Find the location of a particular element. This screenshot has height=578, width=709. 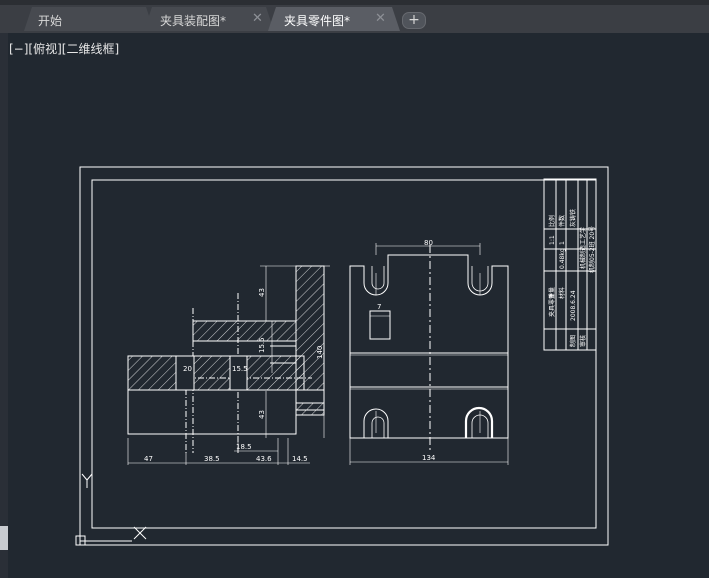

tab-bar: 开始 夹具装配图* ✕ 夹具零件图* ✕ + is located at coordinates (354, 16).